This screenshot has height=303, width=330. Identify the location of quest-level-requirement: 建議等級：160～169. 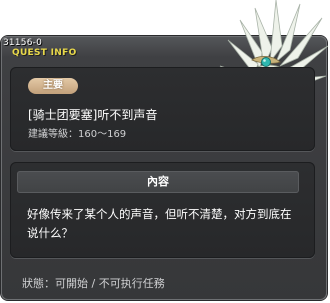
(77, 134).